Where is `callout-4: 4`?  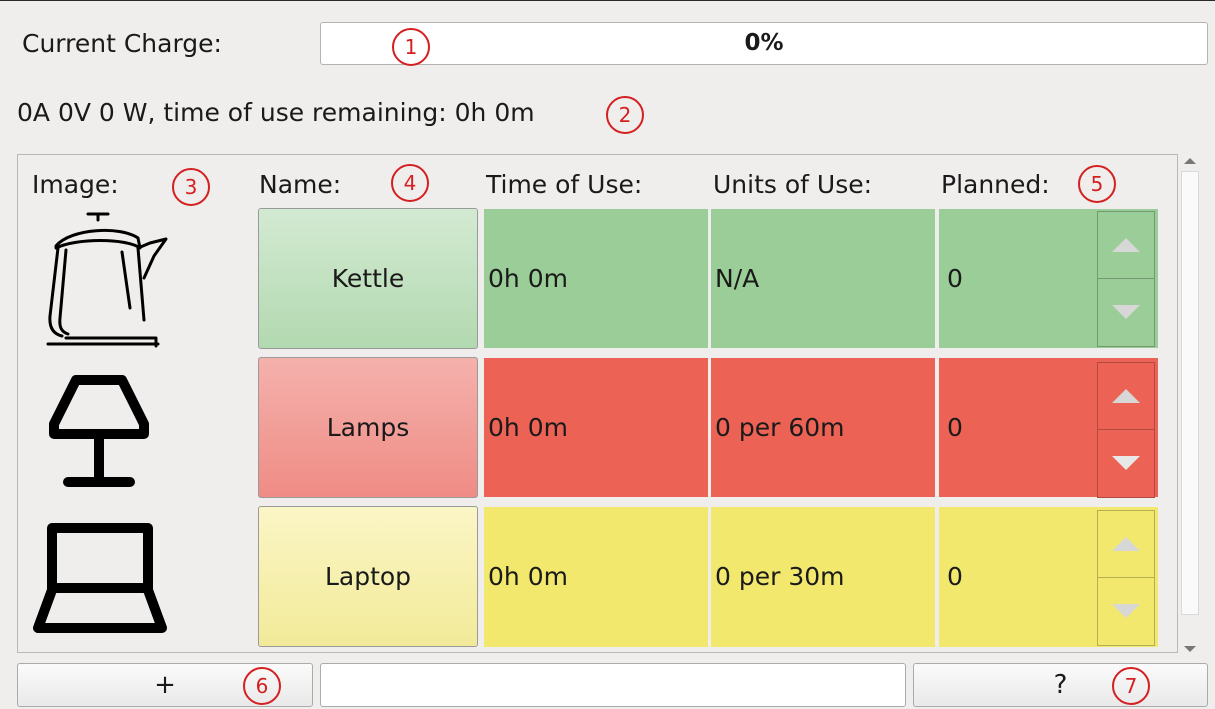
callout-4: 4 is located at coordinates (410, 183).